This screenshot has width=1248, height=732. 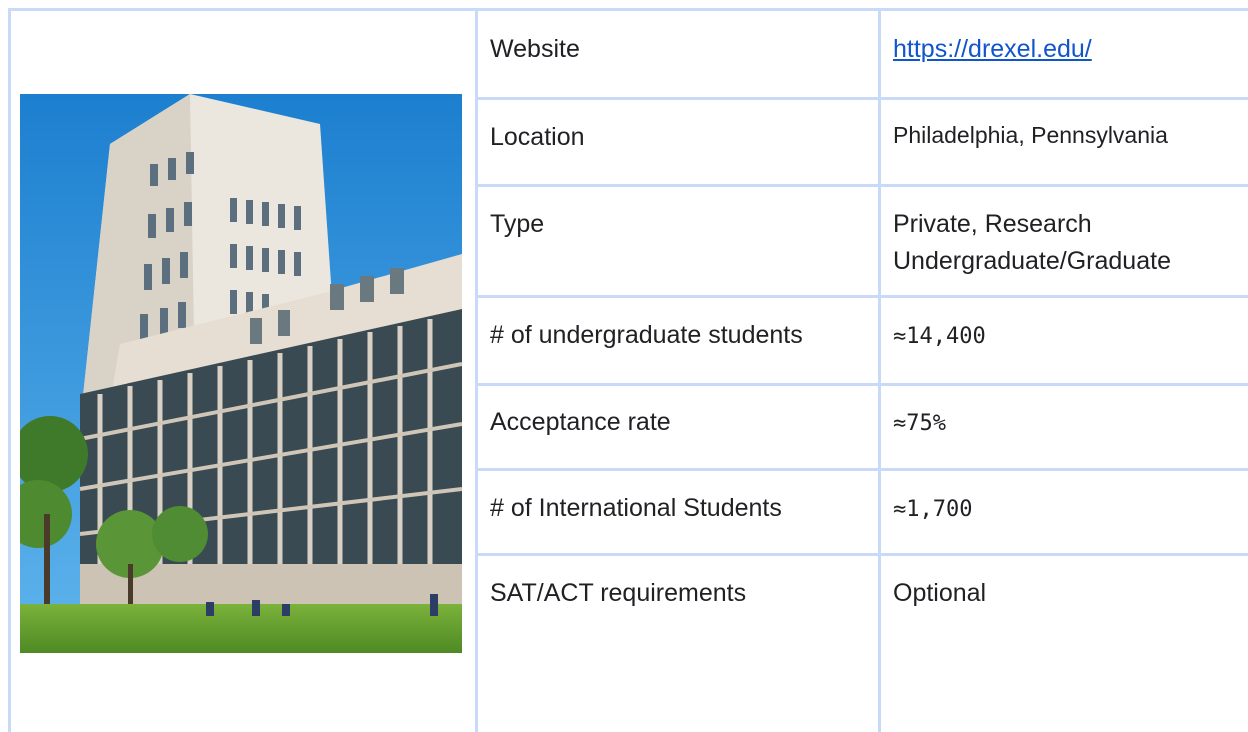 What do you see at coordinates (992, 49) in the screenshot?
I see `website-link: https://drexel.edu/` at bounding box center [992, 49].